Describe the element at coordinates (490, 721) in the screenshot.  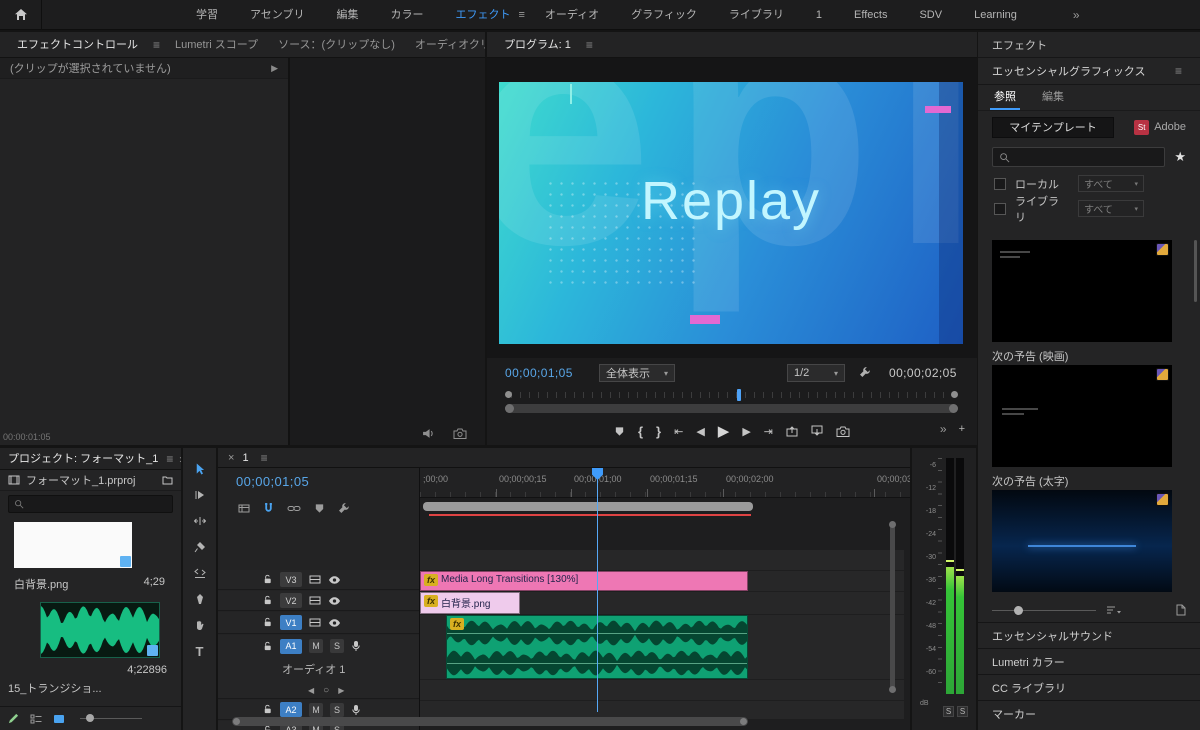
I see `horizontal-scrollbar` at that location.